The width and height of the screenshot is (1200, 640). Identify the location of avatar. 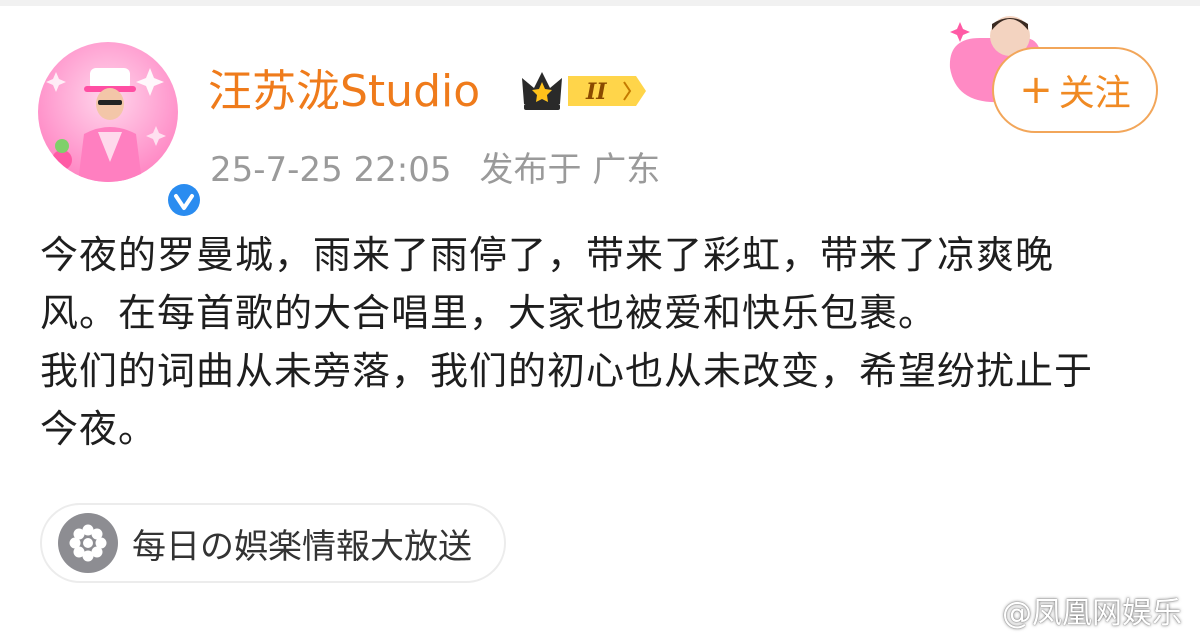
(108, 112).